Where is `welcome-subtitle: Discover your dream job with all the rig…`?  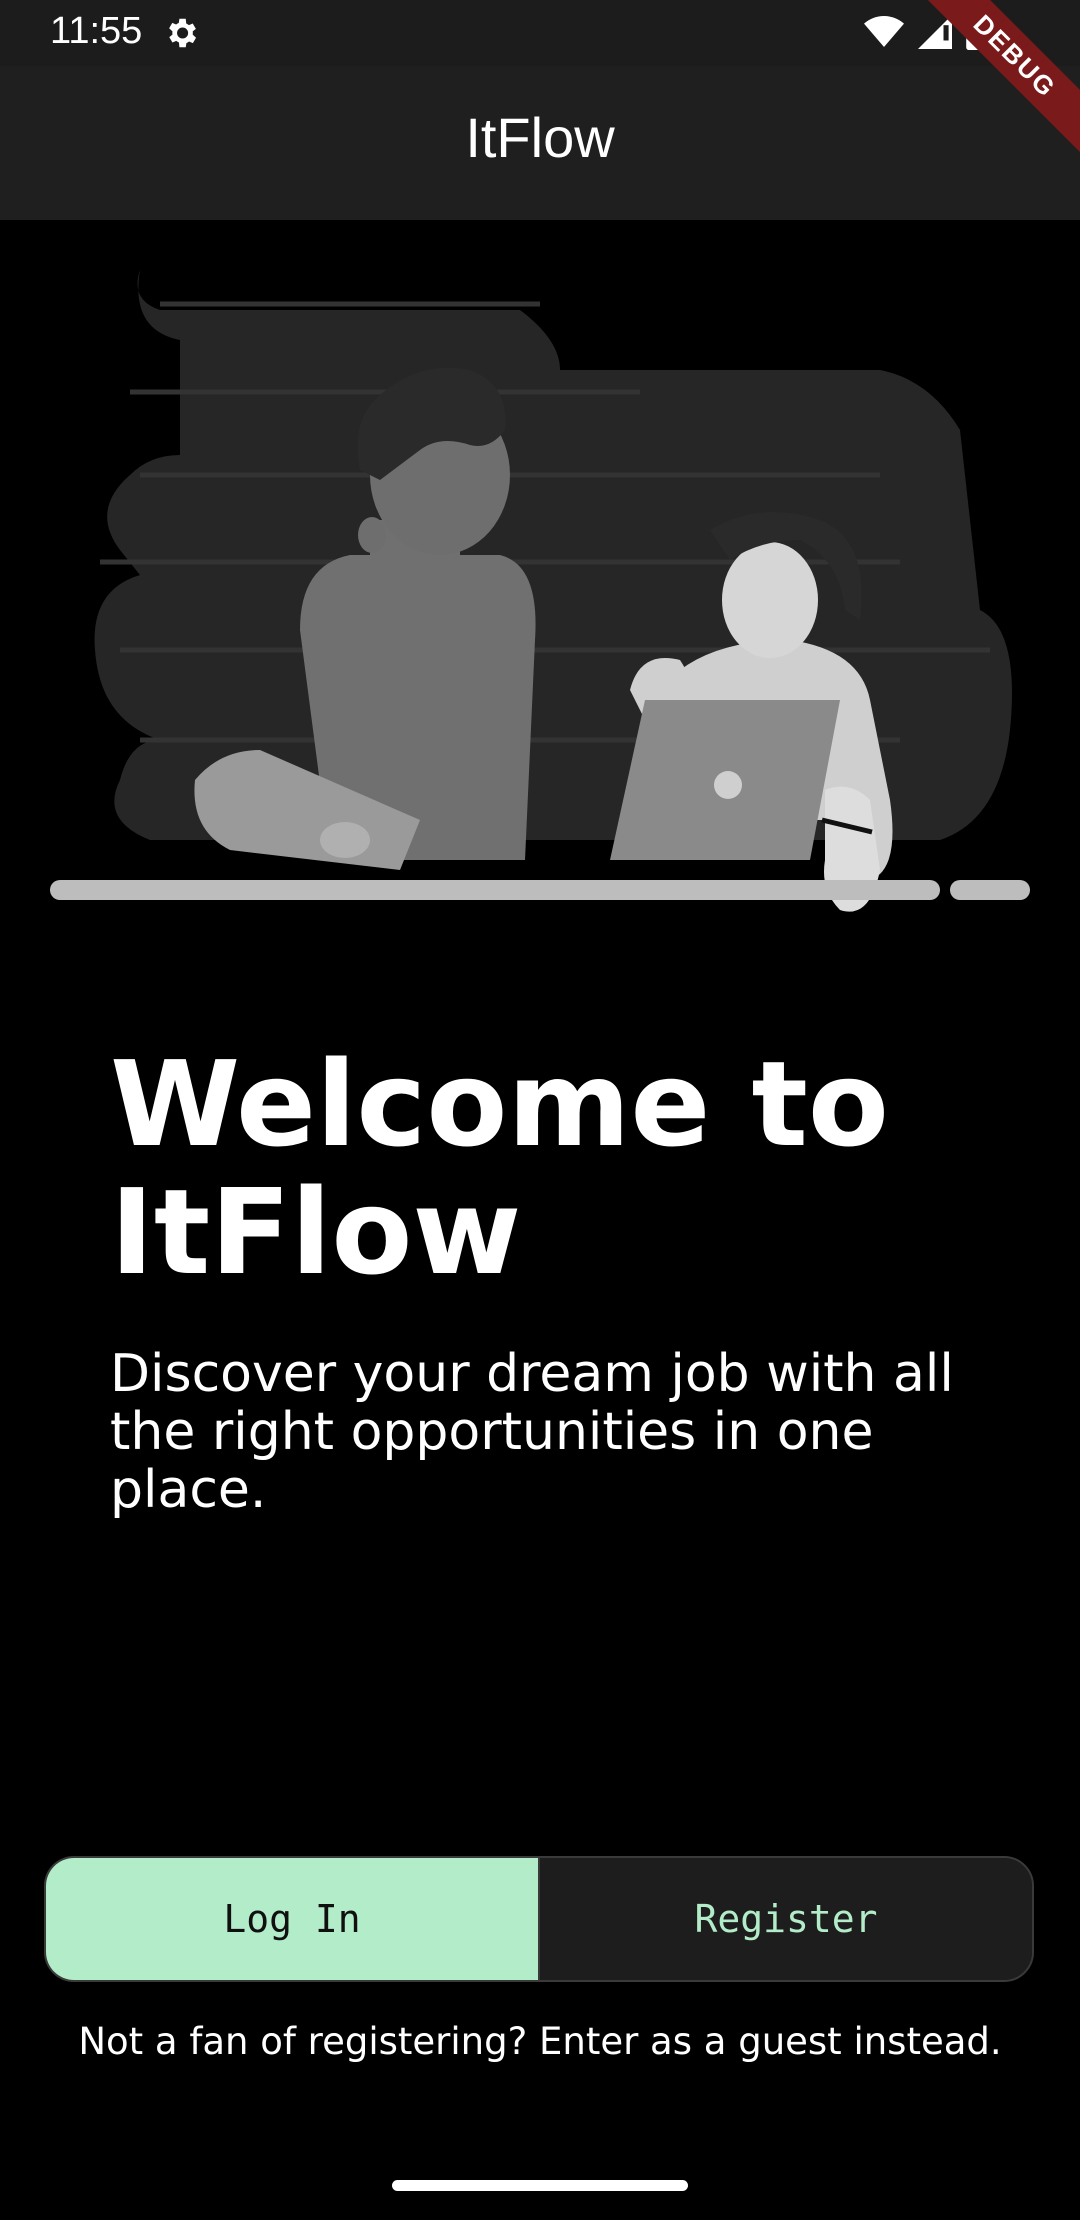
welcome-subtitle: Discover your dream job with all the rig… is located at coordinates (532, 1432).